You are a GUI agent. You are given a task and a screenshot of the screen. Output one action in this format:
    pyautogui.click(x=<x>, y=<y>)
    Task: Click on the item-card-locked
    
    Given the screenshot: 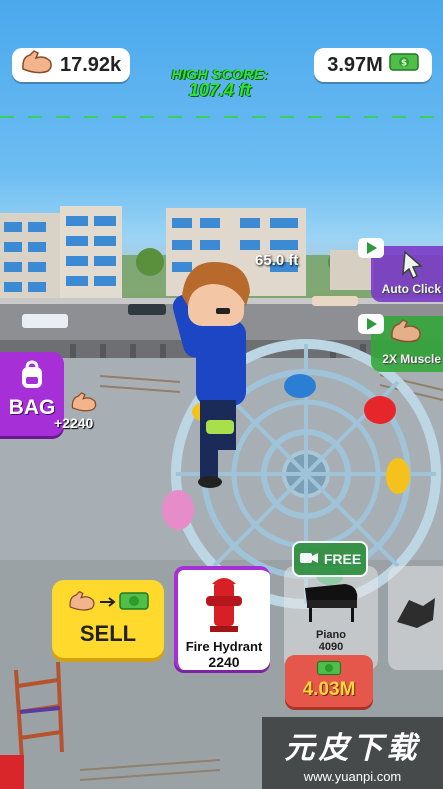 What is the action you would take?
    pyautogui.click(x=415, y=618)
    